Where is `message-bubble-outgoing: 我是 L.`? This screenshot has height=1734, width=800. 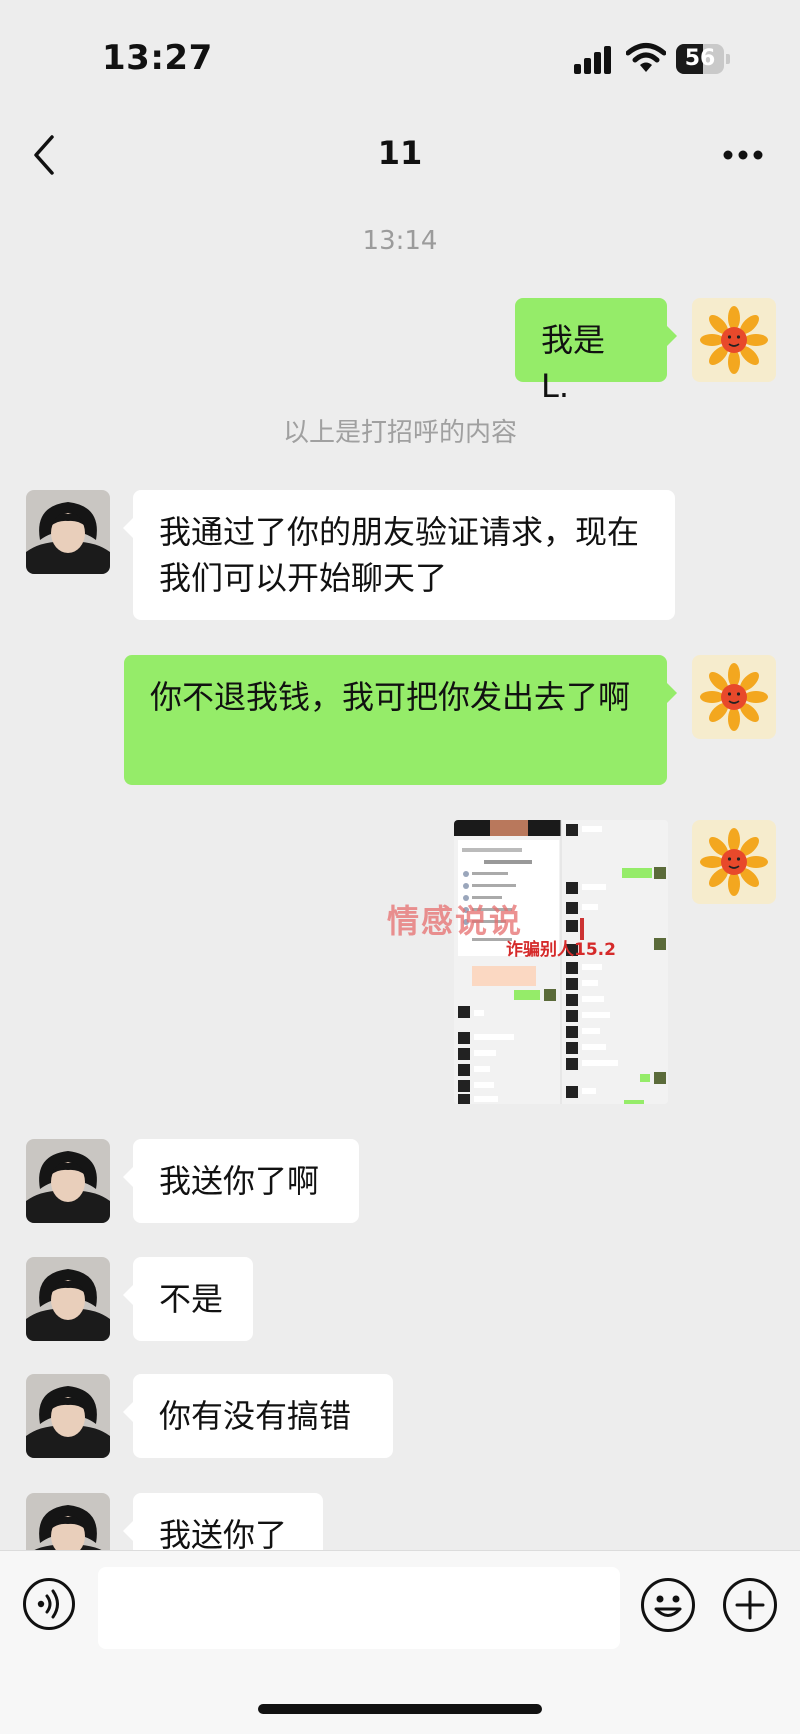 message-bubble-outgoing: 我是 L. is located at coordinates (596, 351).